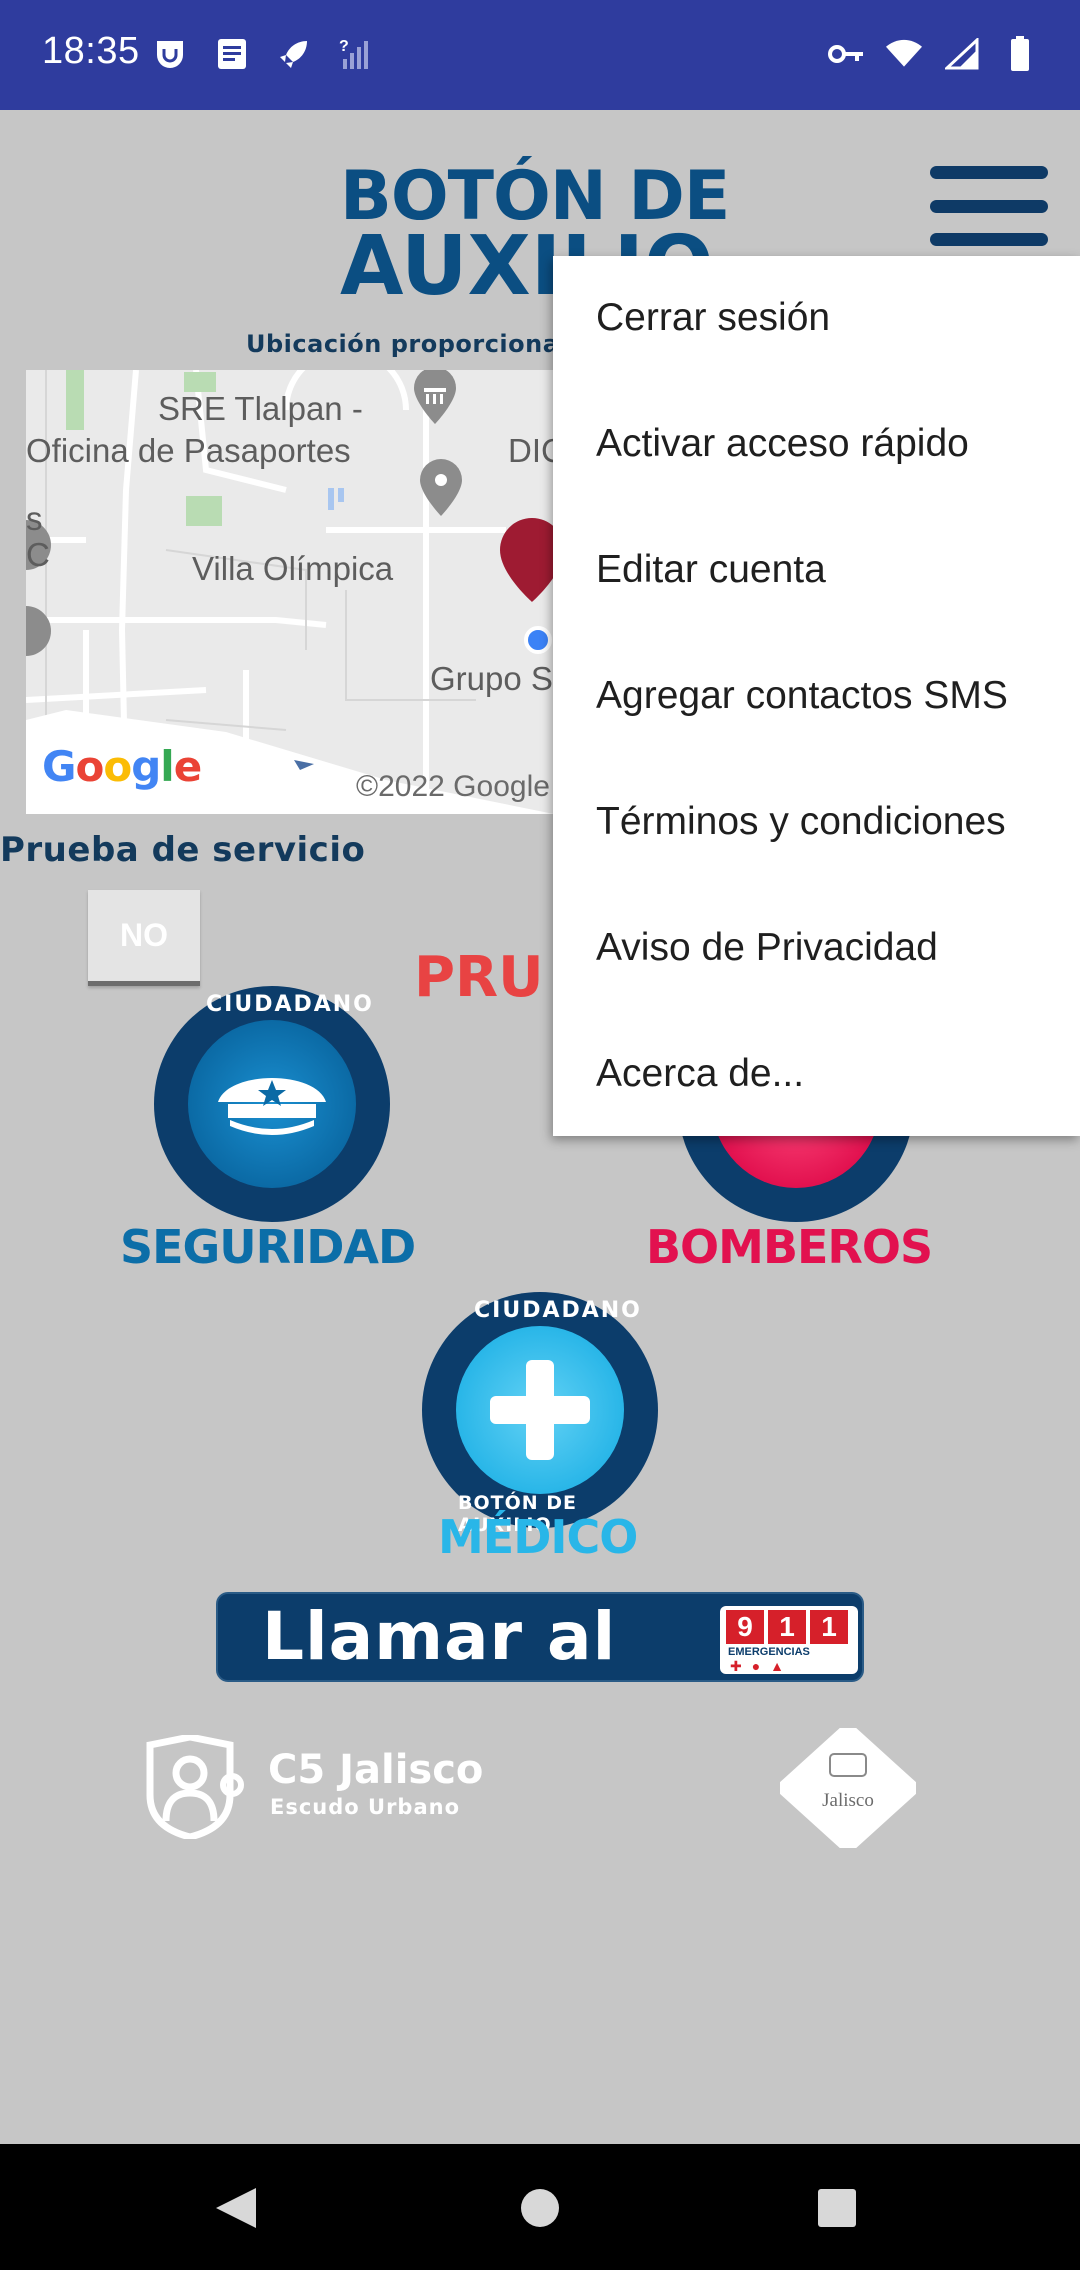 This screenshot has width=1080, height=2270. What do you see at coordinates (403, 344) in the screenshot?
I see `location-caption: Ubicación proporciona` at bounding box center [403, 344].